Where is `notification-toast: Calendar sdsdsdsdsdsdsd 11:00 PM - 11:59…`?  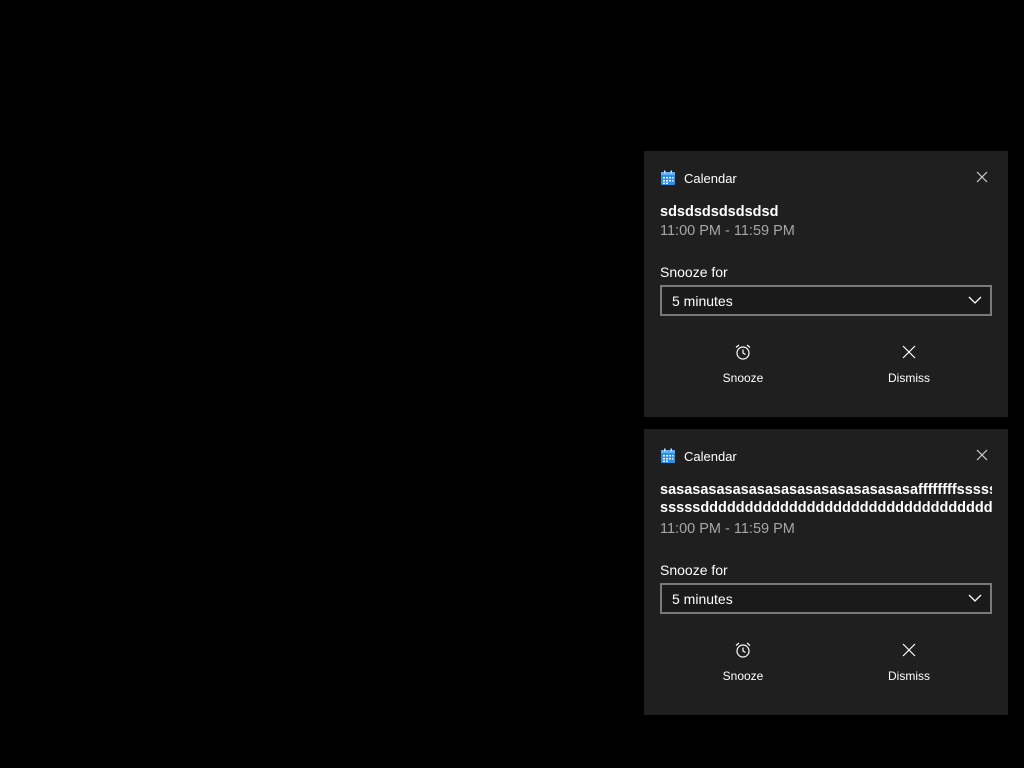
notification-toast: Calendar sdsdsdsdsdsdsd 11:00 PM - 11:59… is located at coordinates (826, 284).